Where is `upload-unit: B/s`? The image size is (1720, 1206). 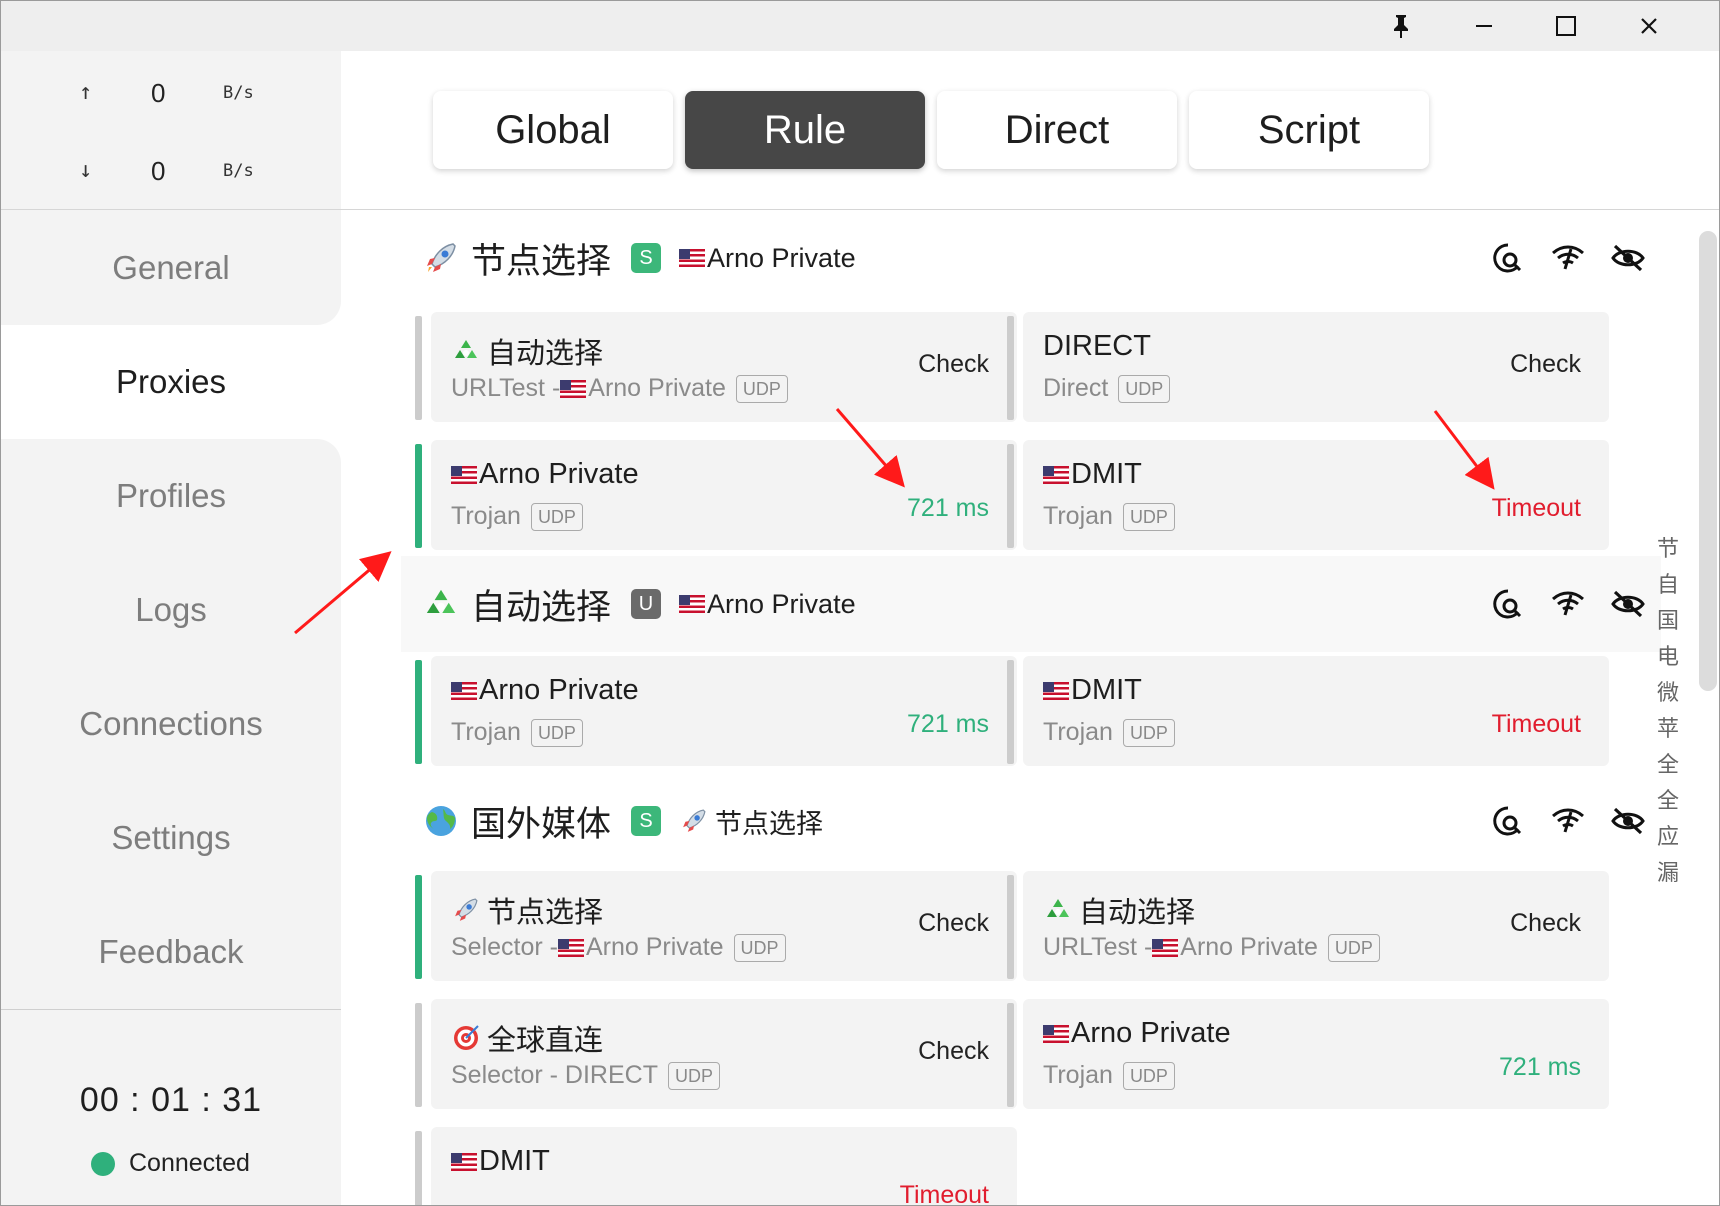 upload-unit: B/s is located at coordinates (238, 93).